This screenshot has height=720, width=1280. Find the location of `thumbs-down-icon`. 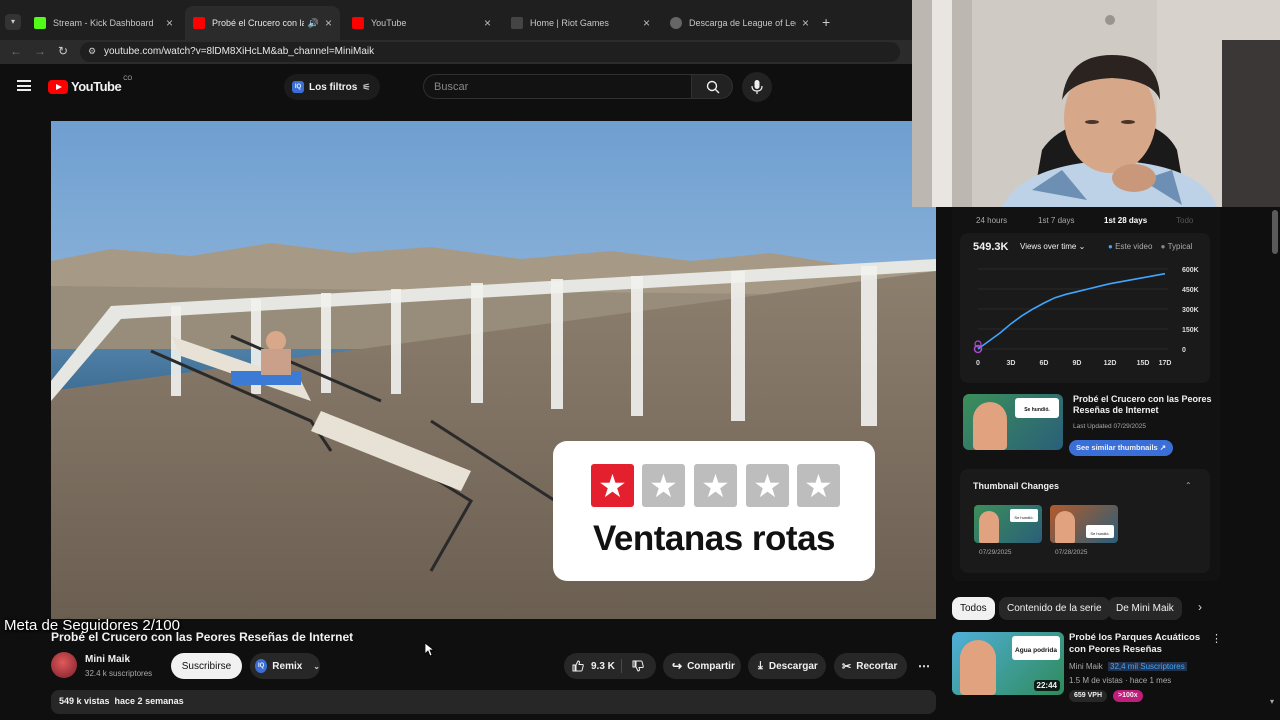

thumbs-down-icon is located at coordinates (638, 666).